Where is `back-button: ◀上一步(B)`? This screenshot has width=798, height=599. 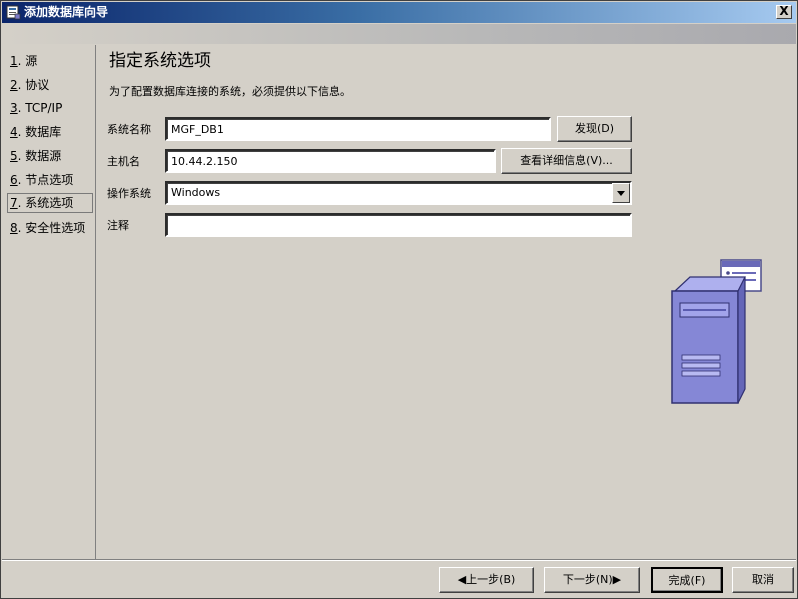 back-button: ◀上一步(B) is located at coordinates (486, 580).